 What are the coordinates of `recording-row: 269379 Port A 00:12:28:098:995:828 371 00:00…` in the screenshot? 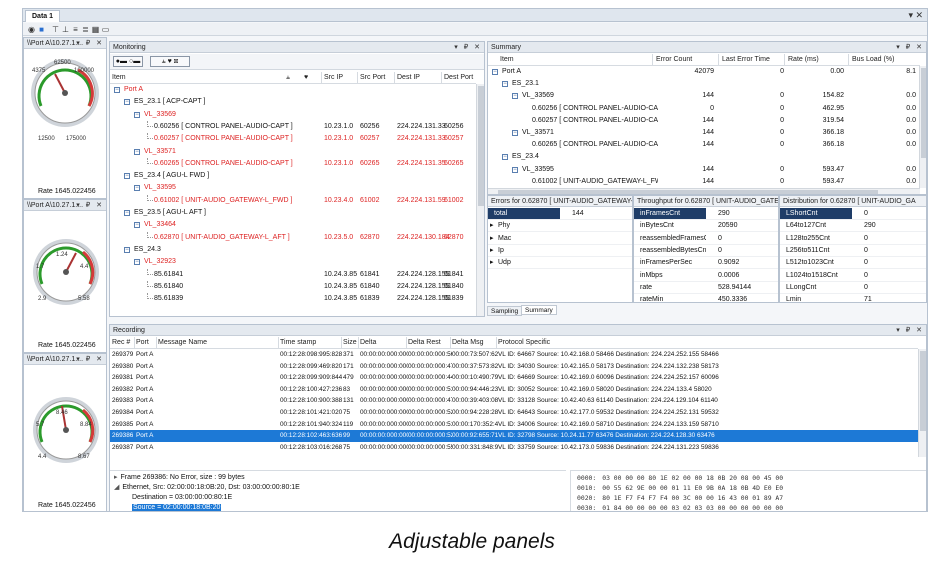 It's located at (514, 355).